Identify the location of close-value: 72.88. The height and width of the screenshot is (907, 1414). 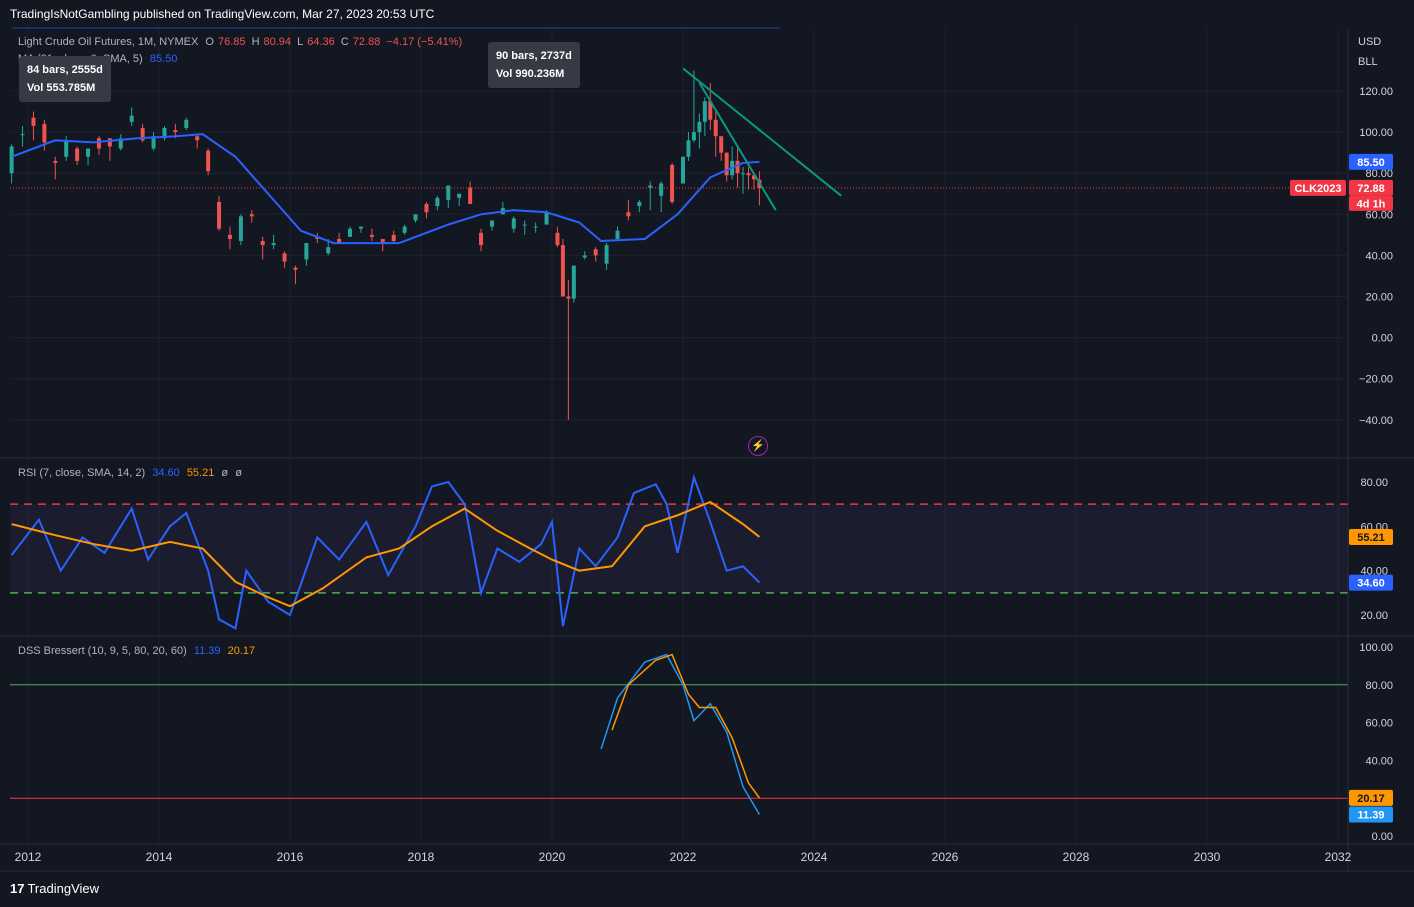
(366, 42).